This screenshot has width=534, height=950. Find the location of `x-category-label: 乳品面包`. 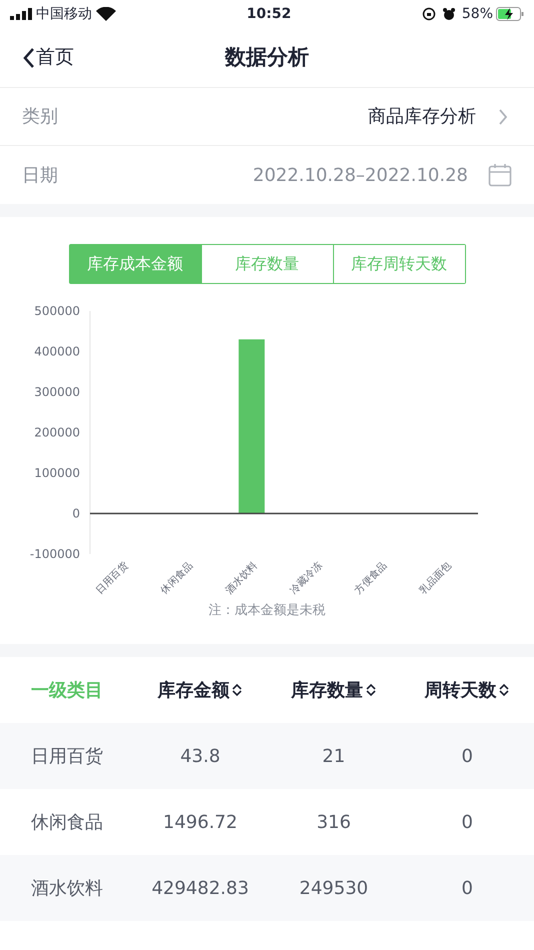

x-category-label: 乳品面包 is located at coordinates (436, 578).